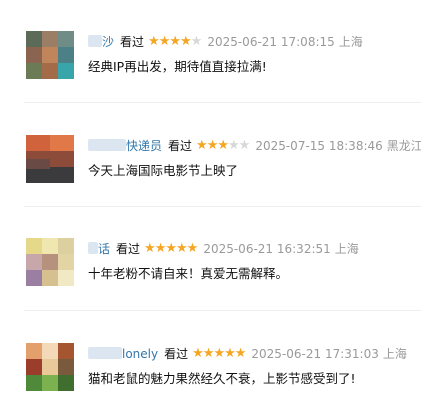 This screenshot has width=421, height=415. I want to click on review-content: 经典IP再出发，期待值直接拉满!, so click(177, 66).